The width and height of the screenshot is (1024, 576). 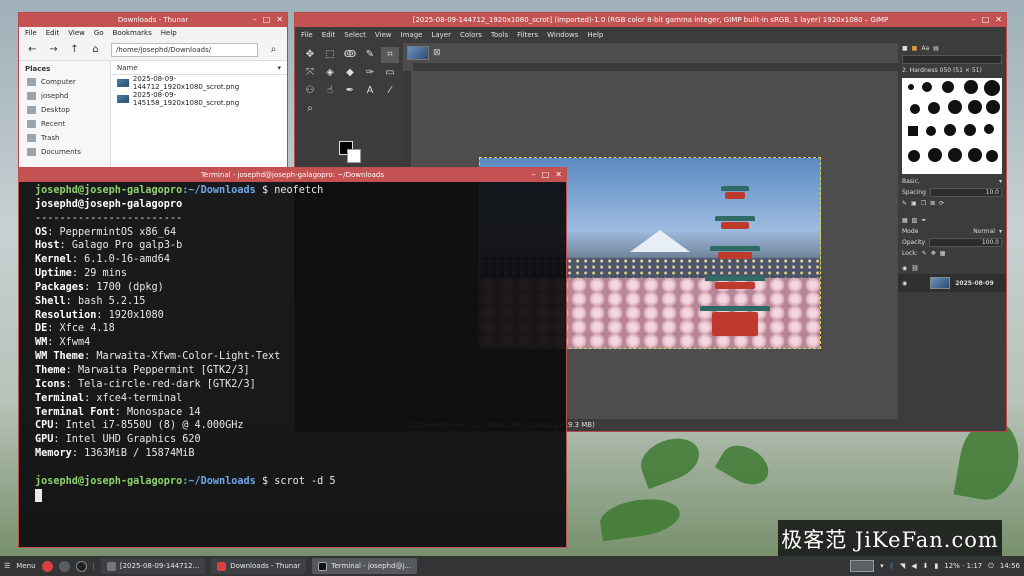 What do you see at coordinates (936, 566) in the screenshot?
I see `battery-icon: ▮` at bounding box center [936, 566].